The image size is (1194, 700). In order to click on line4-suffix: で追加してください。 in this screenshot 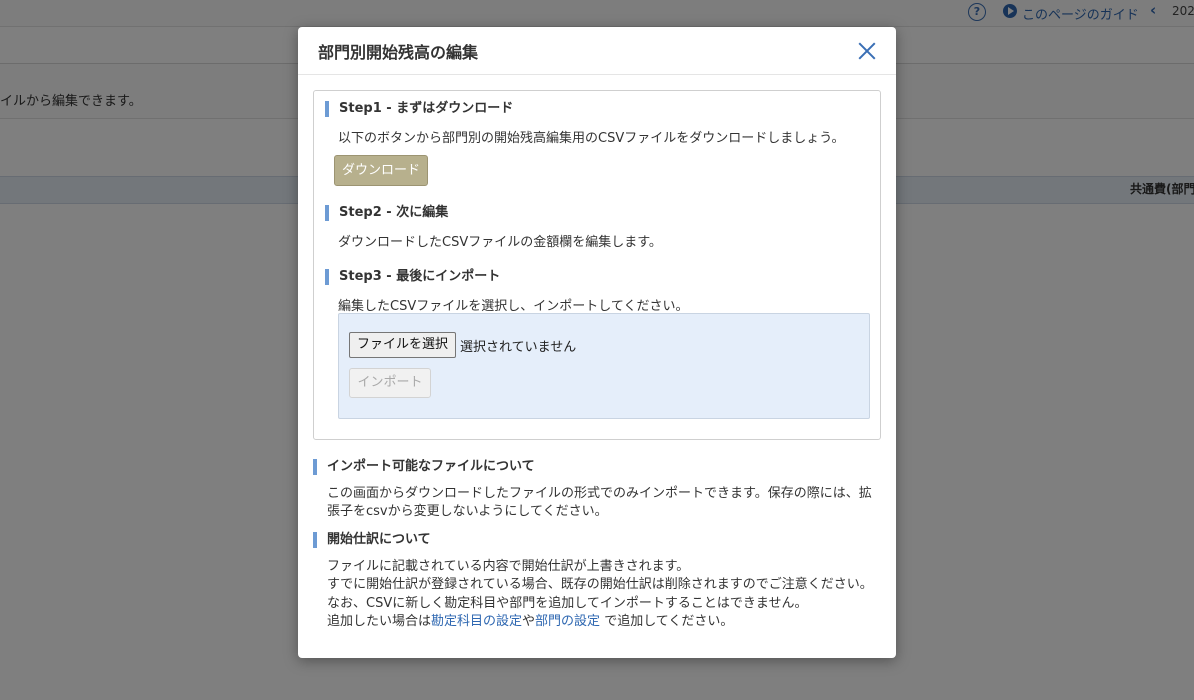, I will do `click(667, 621)`.